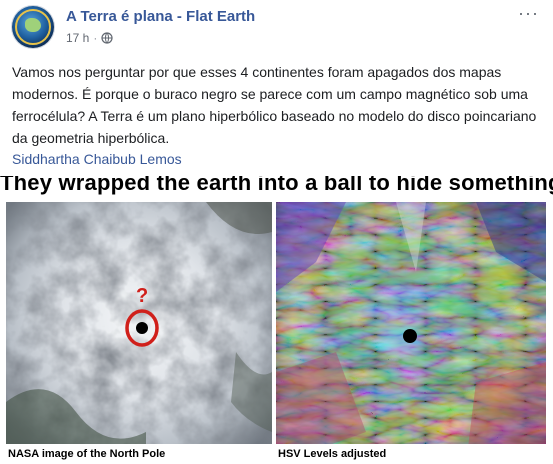 The height and width of the screenshot is (464, 553). What do you see at coordinates (139, 454) in the screenshot?
I see `left-image-label: NASA image of the North Pole` at bounding box center [139, 454].